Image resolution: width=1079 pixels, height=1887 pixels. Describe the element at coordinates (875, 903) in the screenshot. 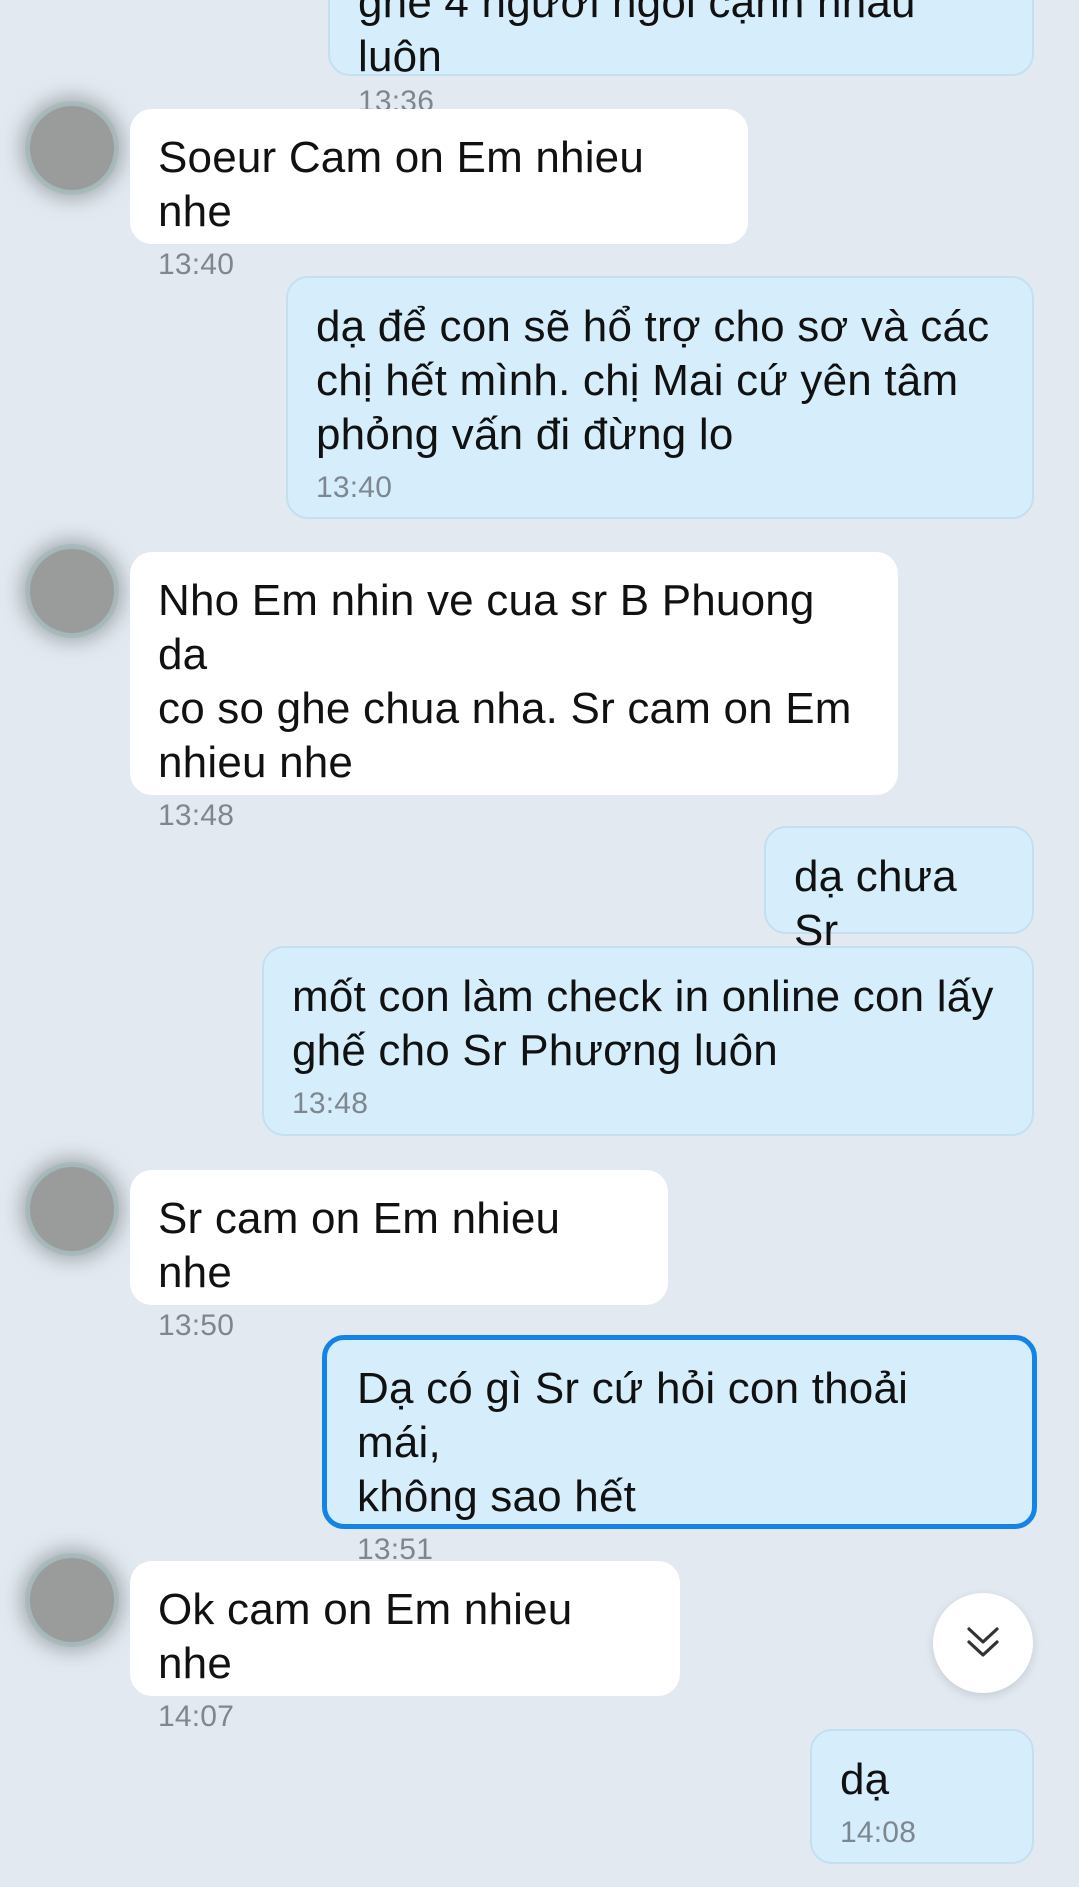

I see `message-text: dạ chưa Sr` at that location.